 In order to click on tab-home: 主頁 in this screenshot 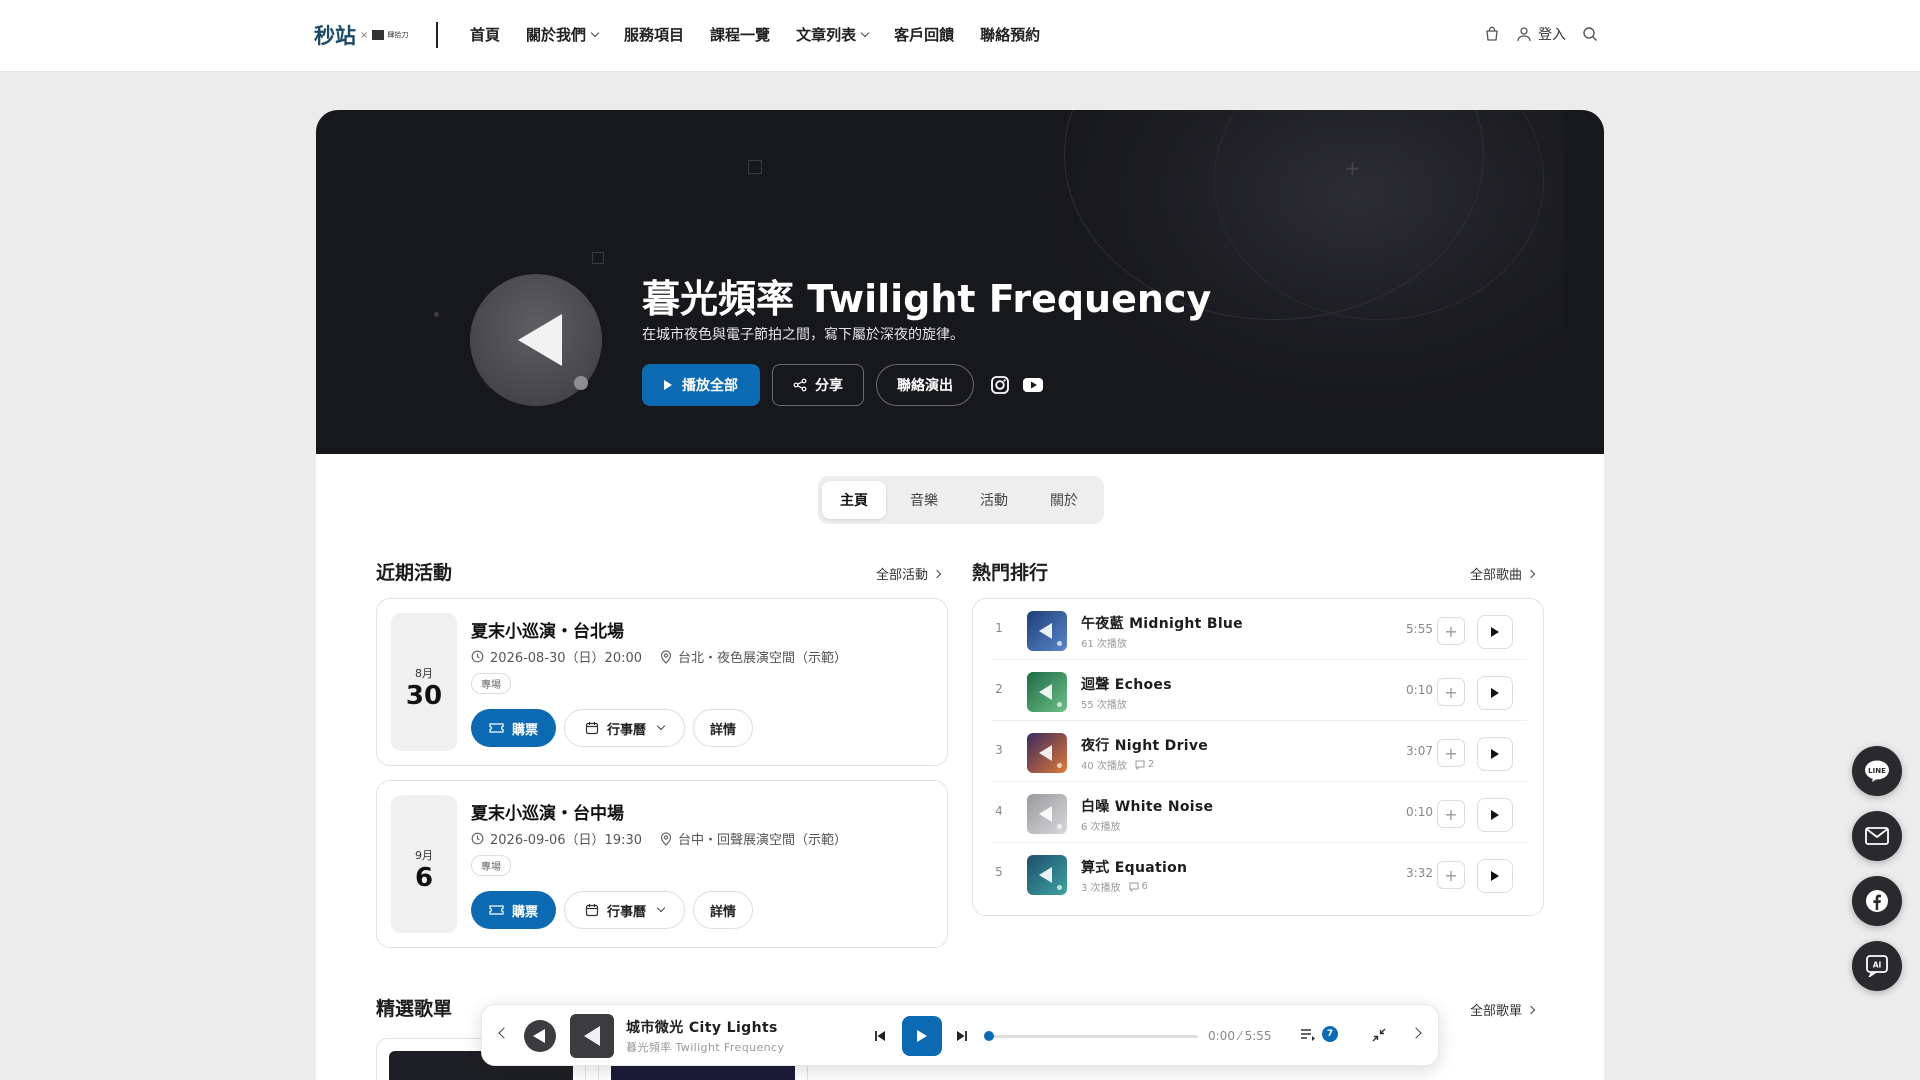, I will do `click(854, 500)`.